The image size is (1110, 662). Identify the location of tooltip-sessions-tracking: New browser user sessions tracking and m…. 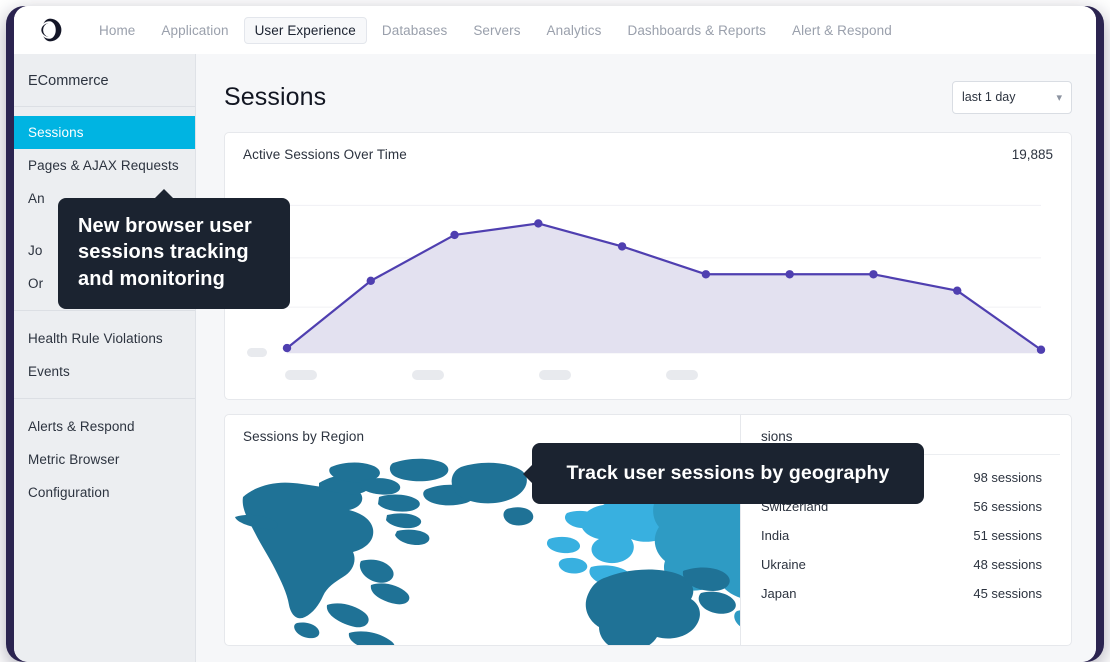
(174, 249).